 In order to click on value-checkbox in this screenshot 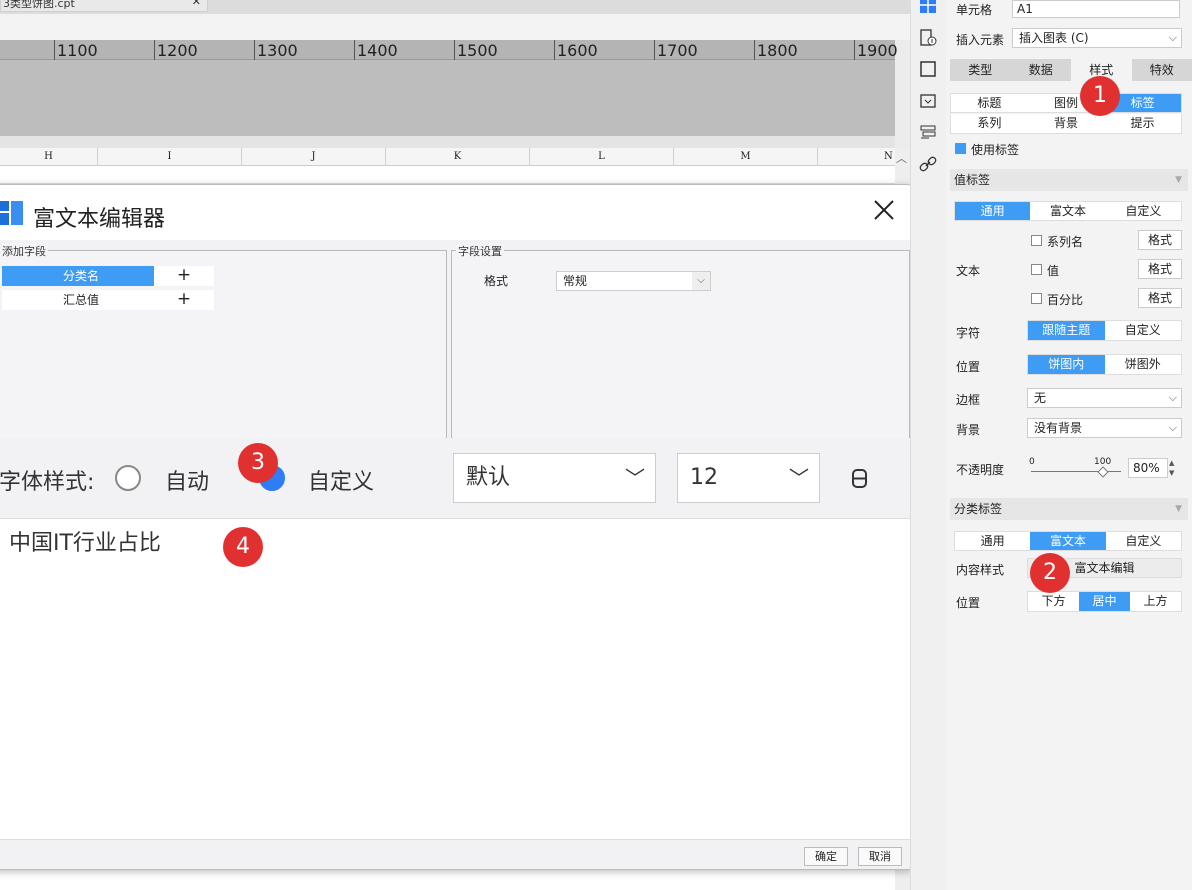, I will do `click(1036, 269)`.